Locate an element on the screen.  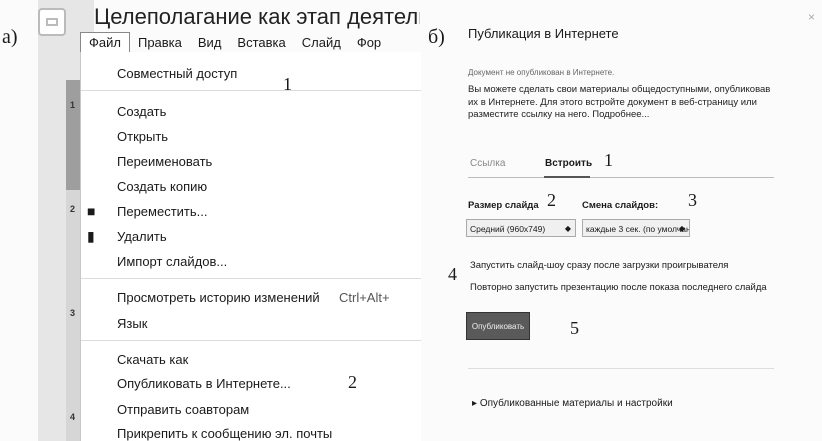
menu-file: Файл is located at coordinates (105, 42).